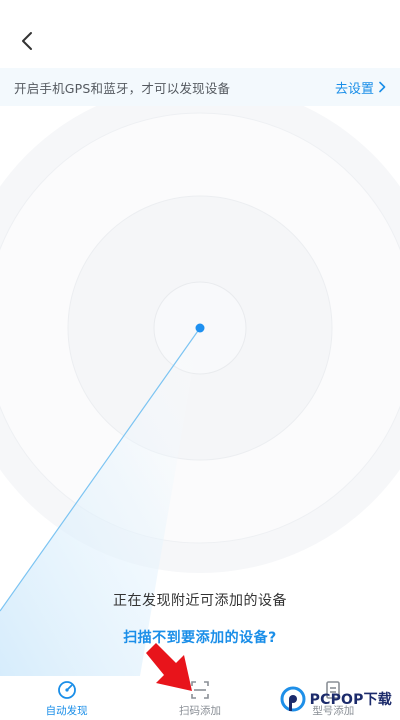 The image size is (400, 720). I want to click on go-settings-label: 去设置, so click(354, 89).